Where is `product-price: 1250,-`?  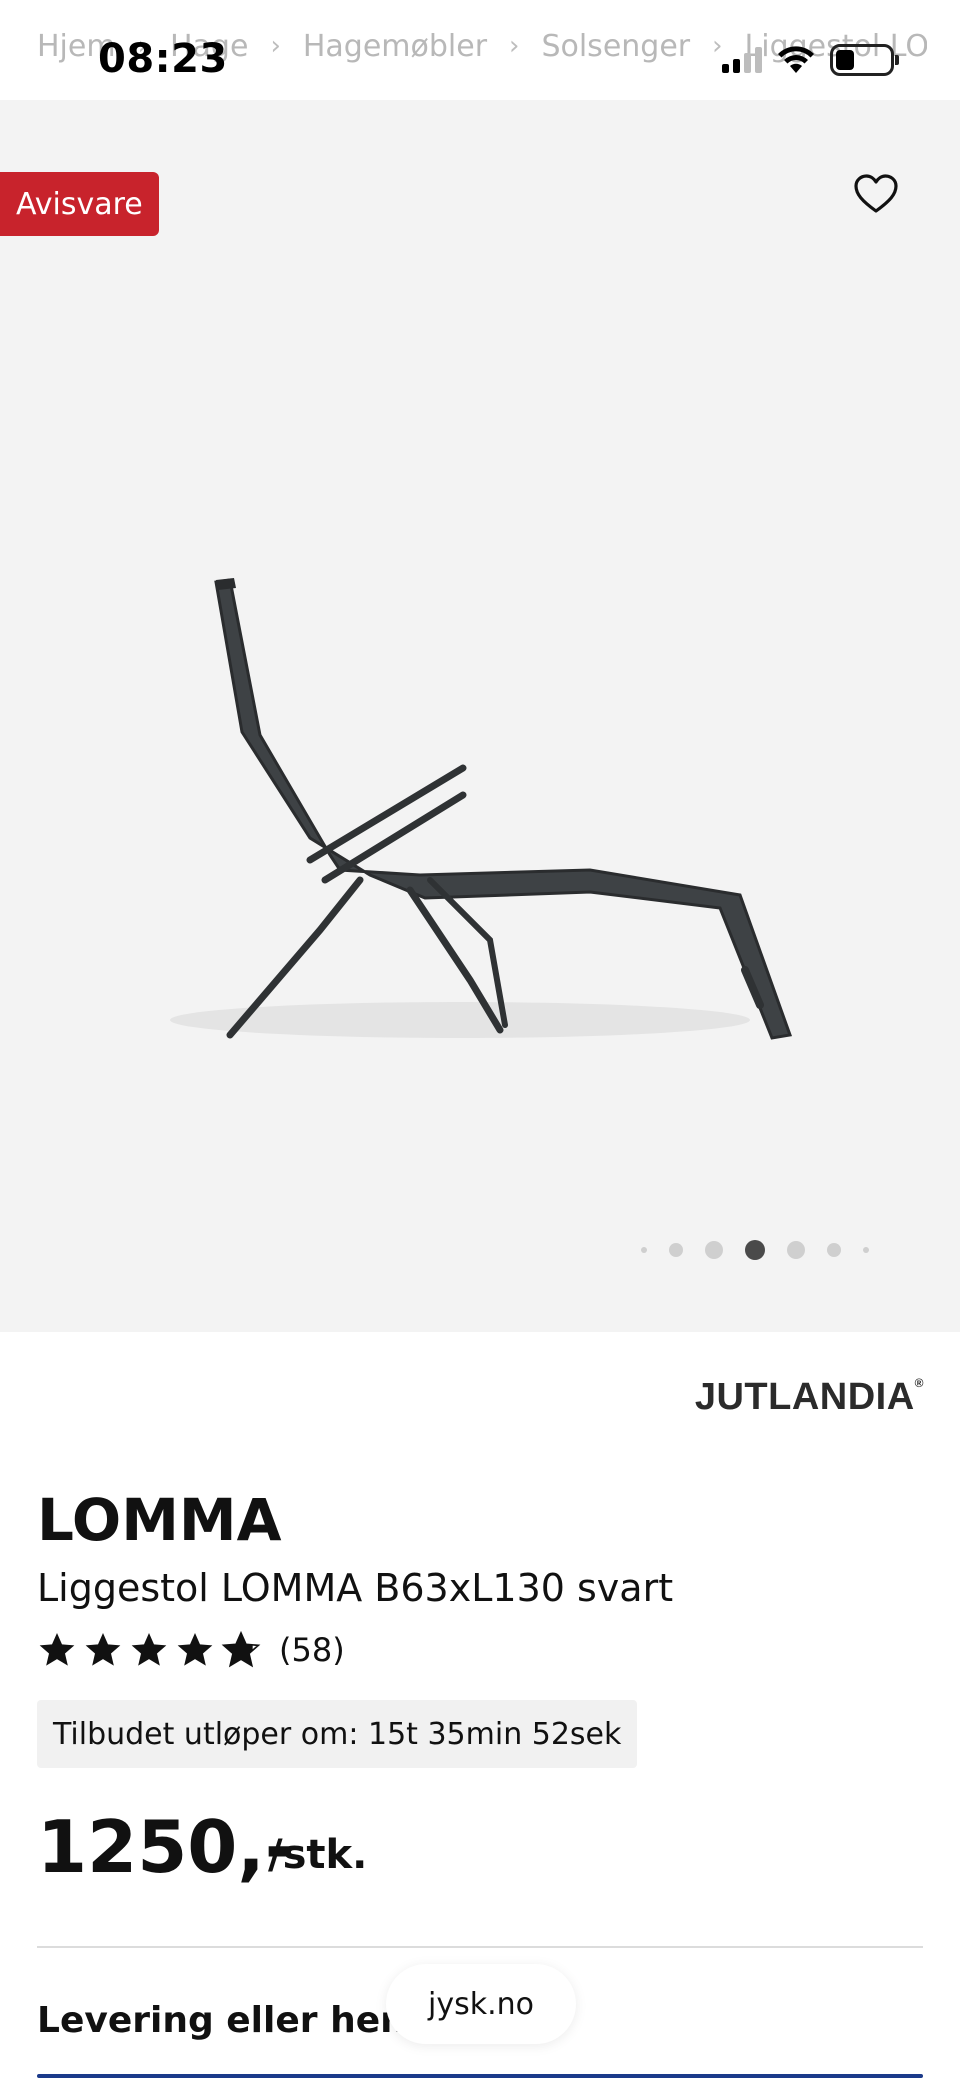
product-price: 1250,- is located at coordinates (166, 1847).